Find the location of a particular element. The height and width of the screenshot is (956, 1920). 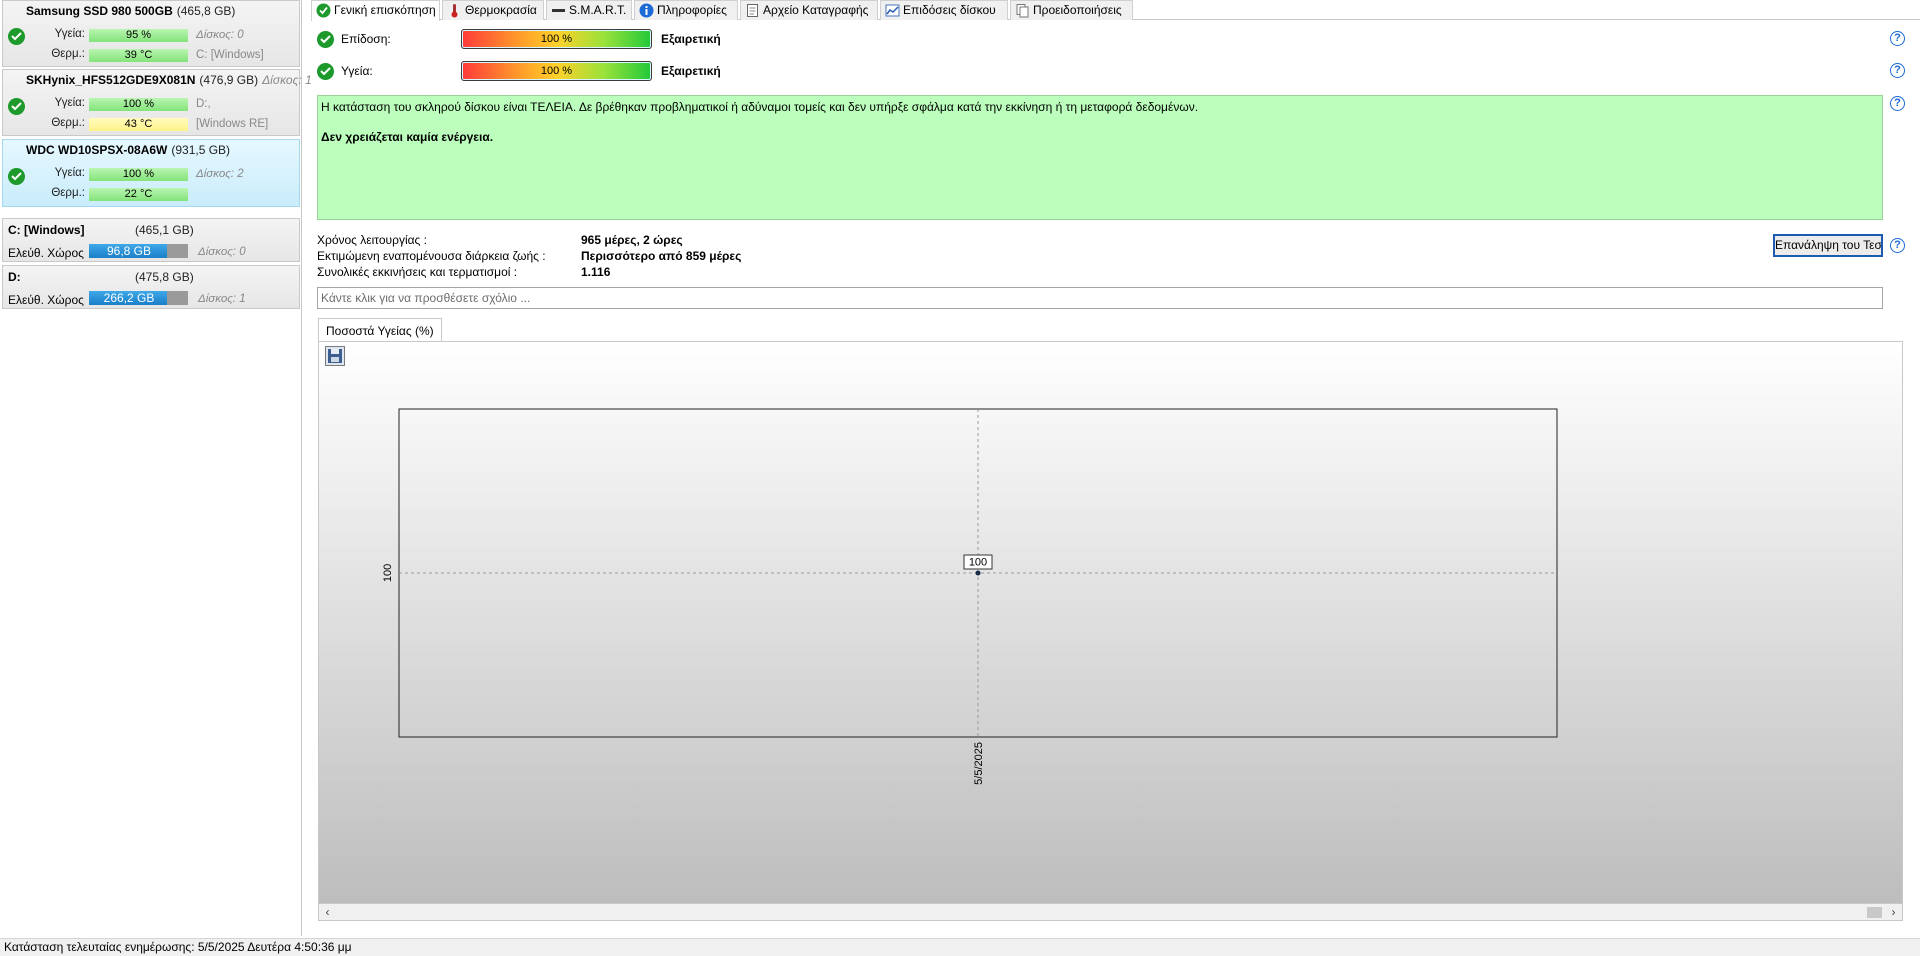

log-file-icon is located at coordinates (752, 10).